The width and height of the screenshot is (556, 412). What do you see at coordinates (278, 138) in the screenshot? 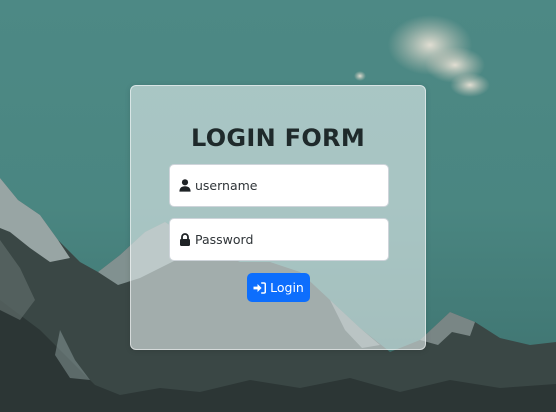
I see `page-title: LOGIN FORM` at bounding box center [278, 138].